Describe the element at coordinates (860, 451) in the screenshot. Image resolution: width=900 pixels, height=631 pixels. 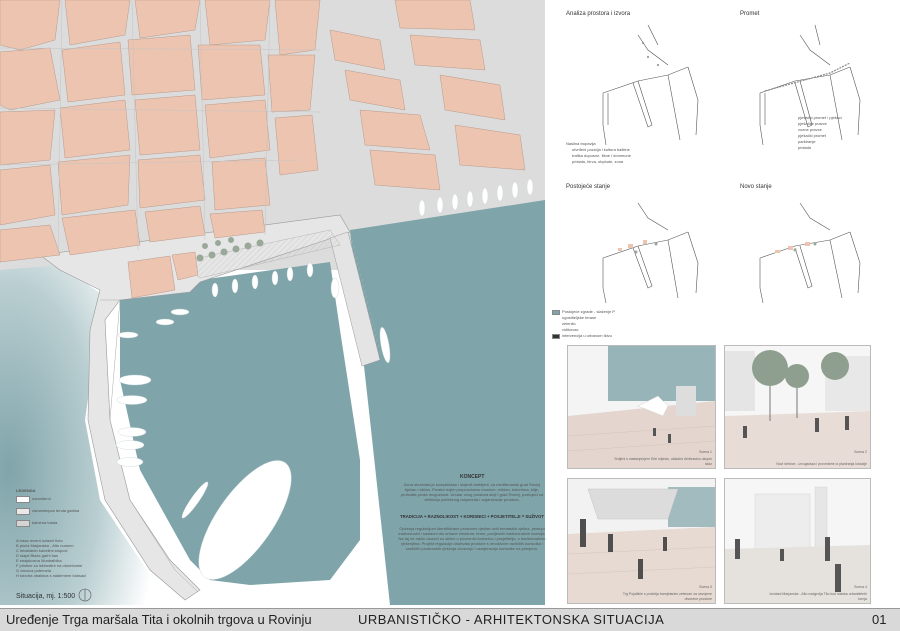
I see `render-caption-title: Scena 2` at that location.